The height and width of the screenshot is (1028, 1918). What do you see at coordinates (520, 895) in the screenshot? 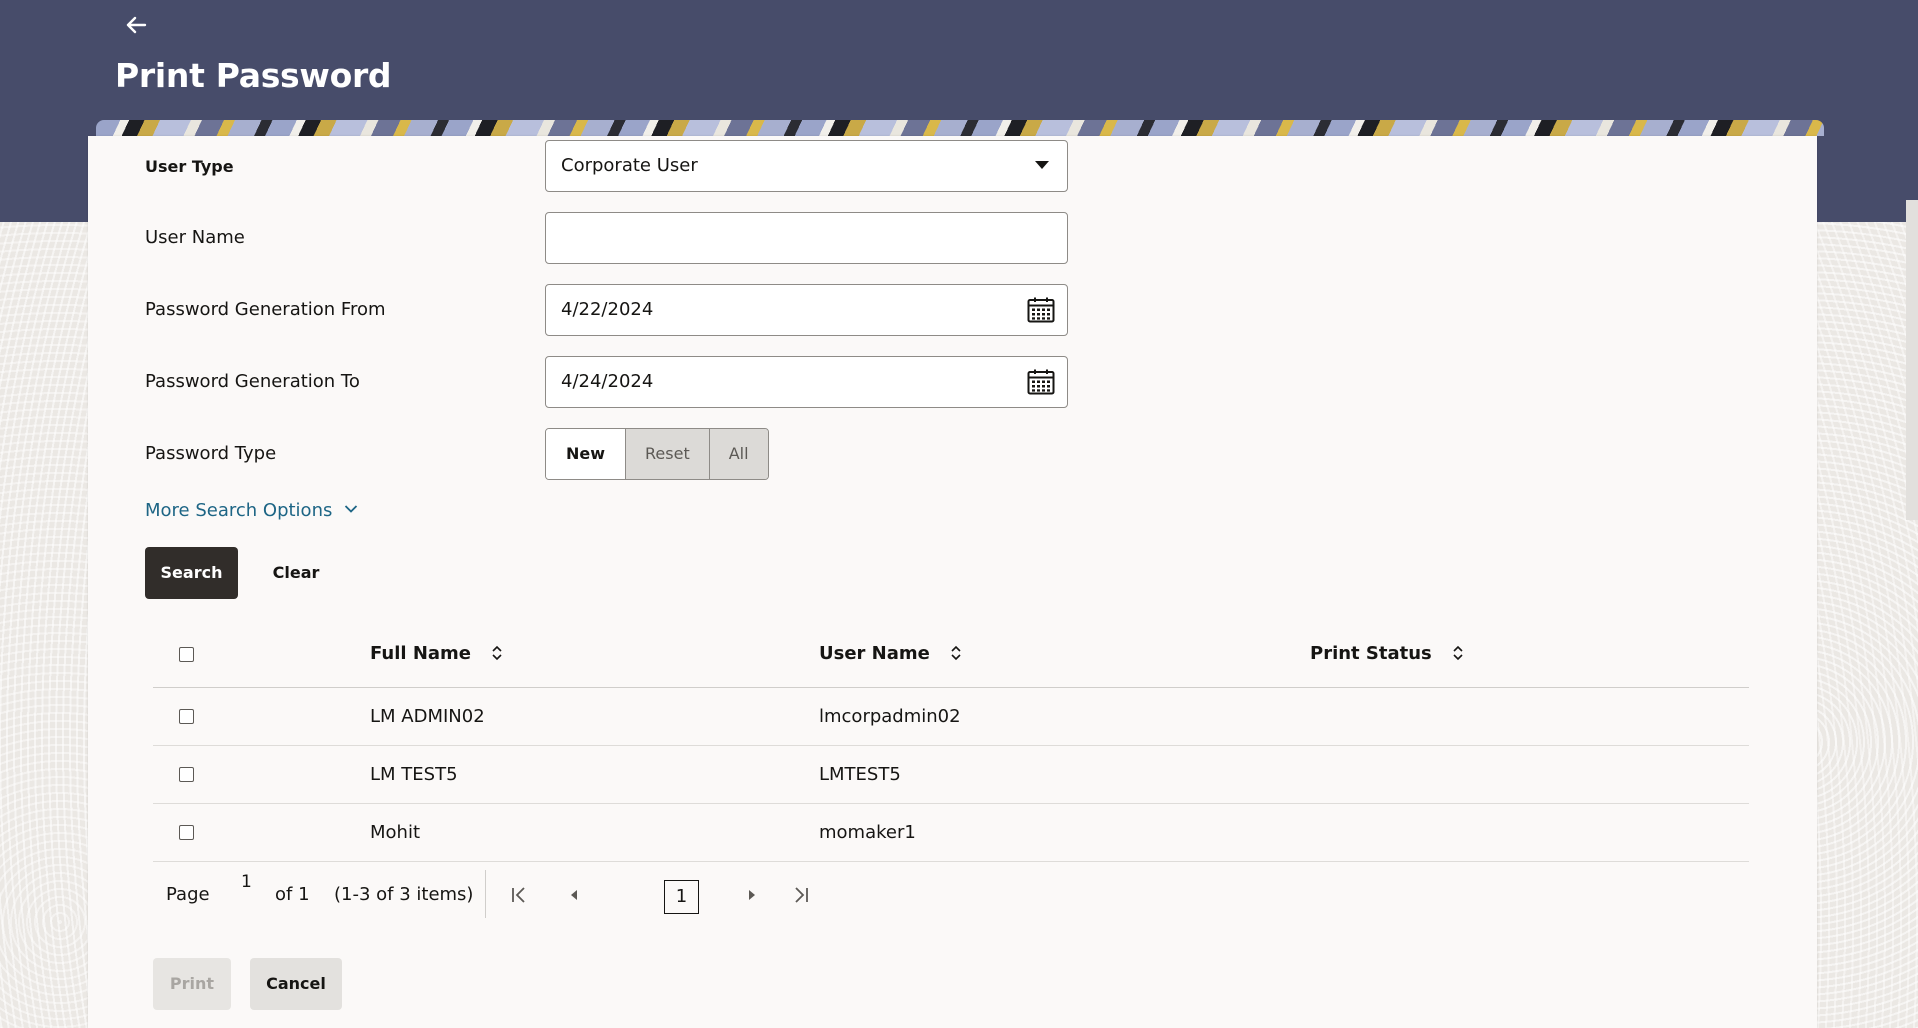
I see `first-page-icon` at bounding box center [520, 895].